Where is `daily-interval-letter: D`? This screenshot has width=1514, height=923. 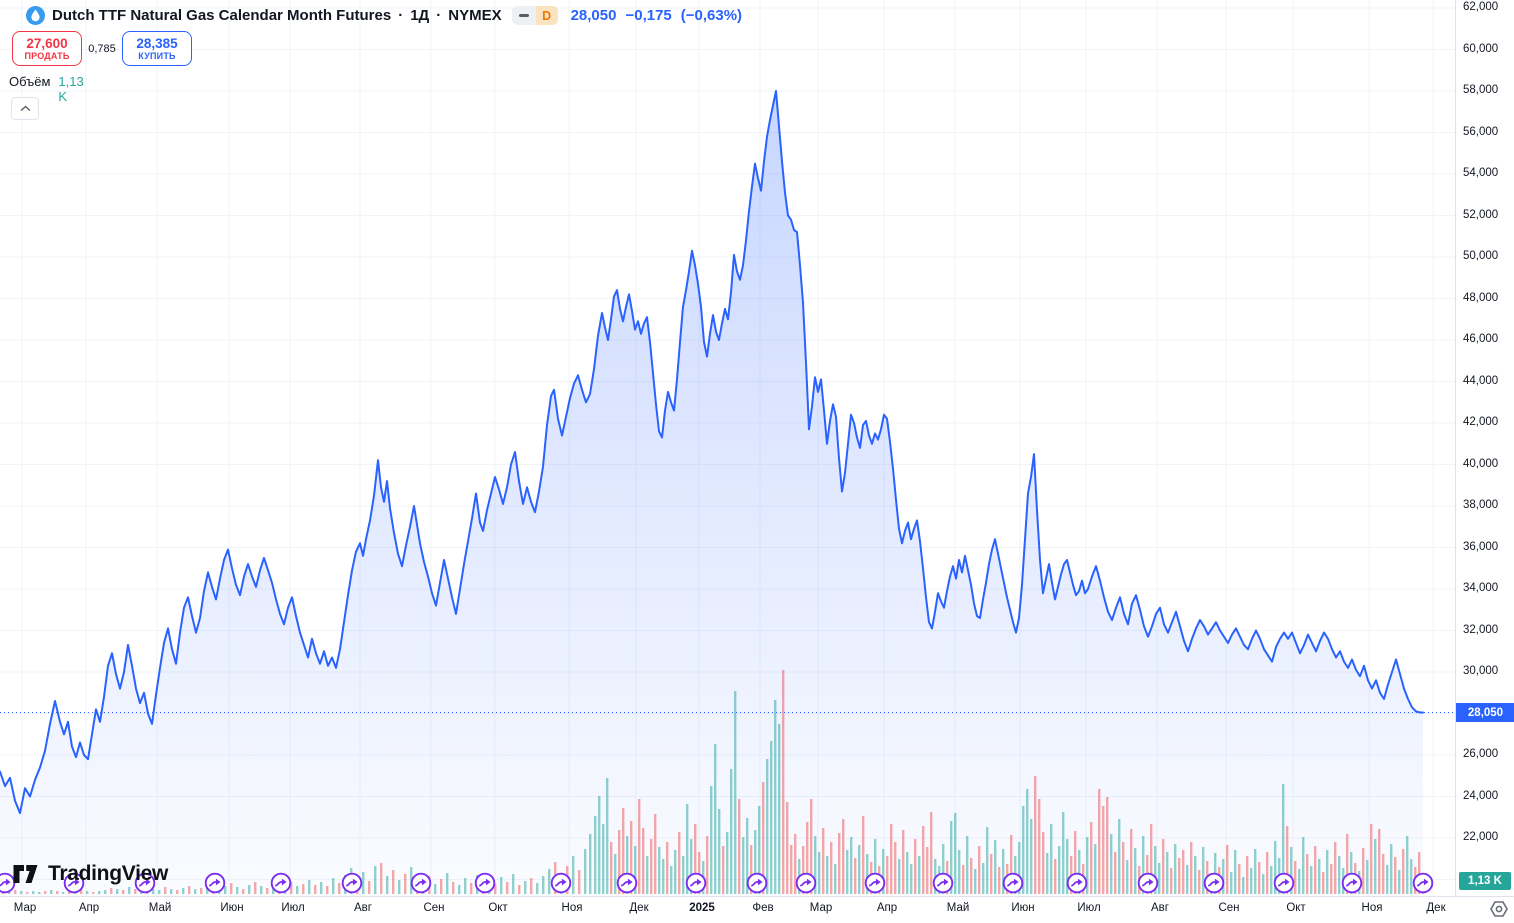
daily-interval-letter: D is located at coordinates (546, 15).